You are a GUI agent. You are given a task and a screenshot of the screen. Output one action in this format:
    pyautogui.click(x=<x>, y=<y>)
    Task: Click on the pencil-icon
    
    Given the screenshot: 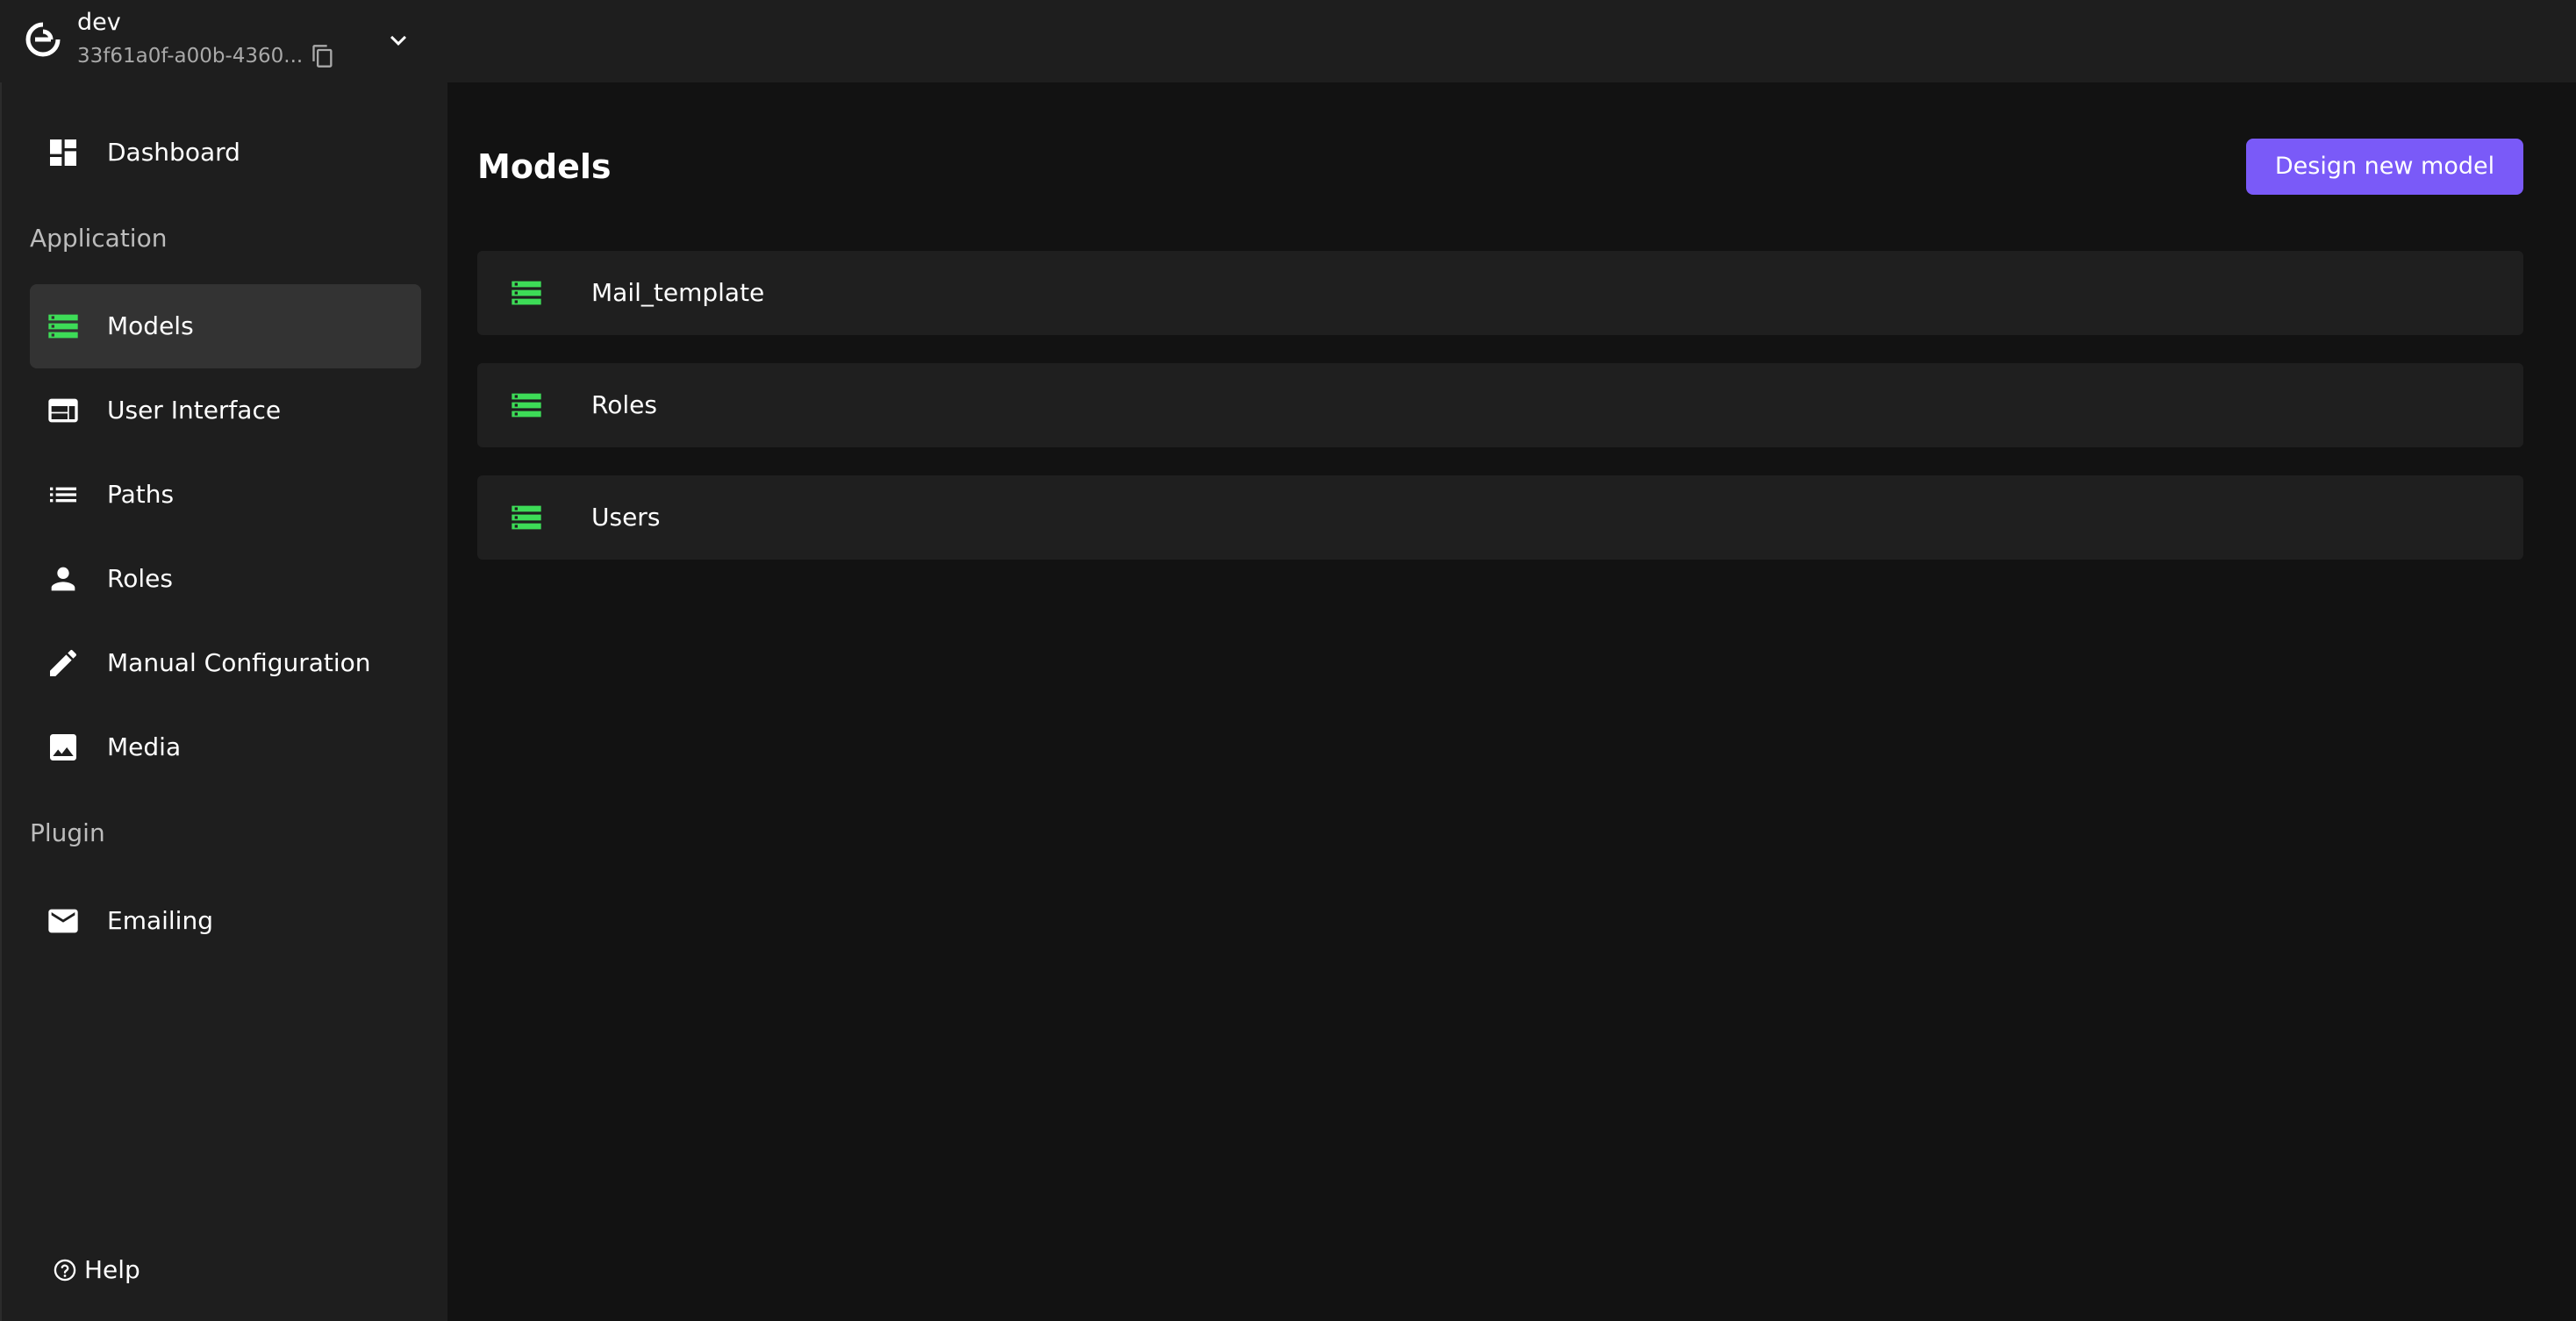 What is the action you would take?
    pyautogui.click(x=63, y=662)
    